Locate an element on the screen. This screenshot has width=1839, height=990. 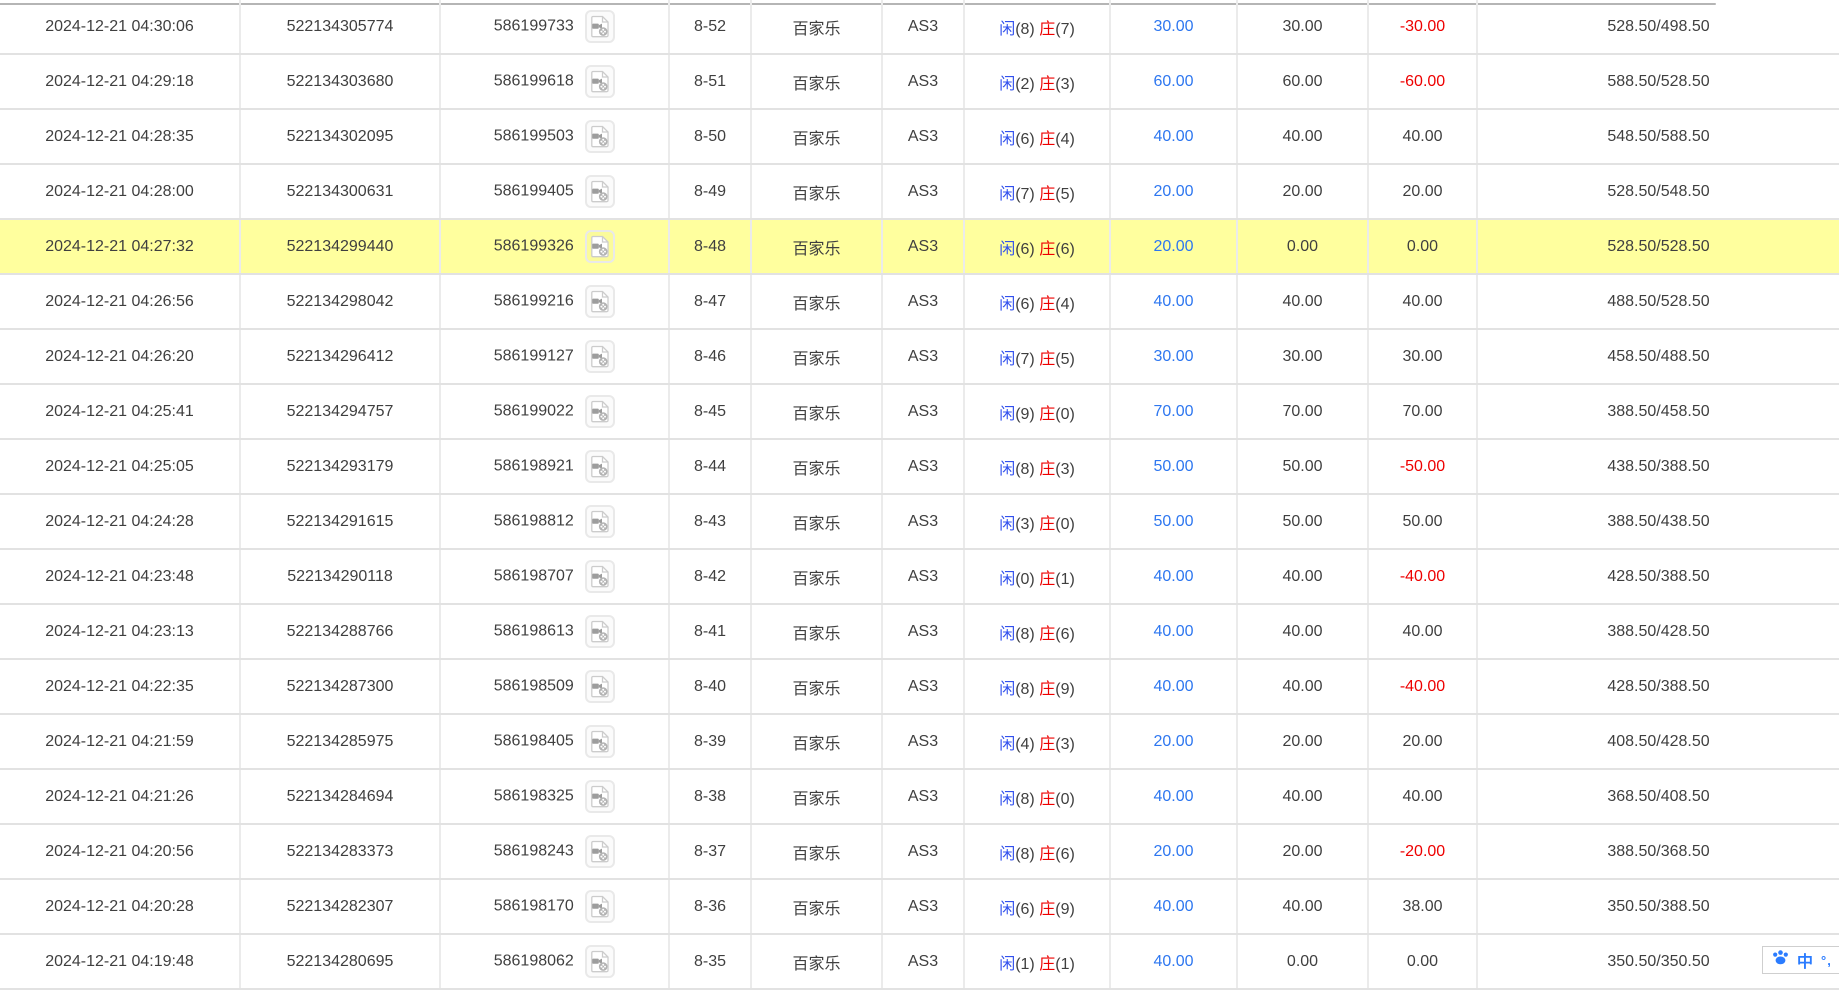
cell-game-id: 586198707 is located at coordinates (555, 577).